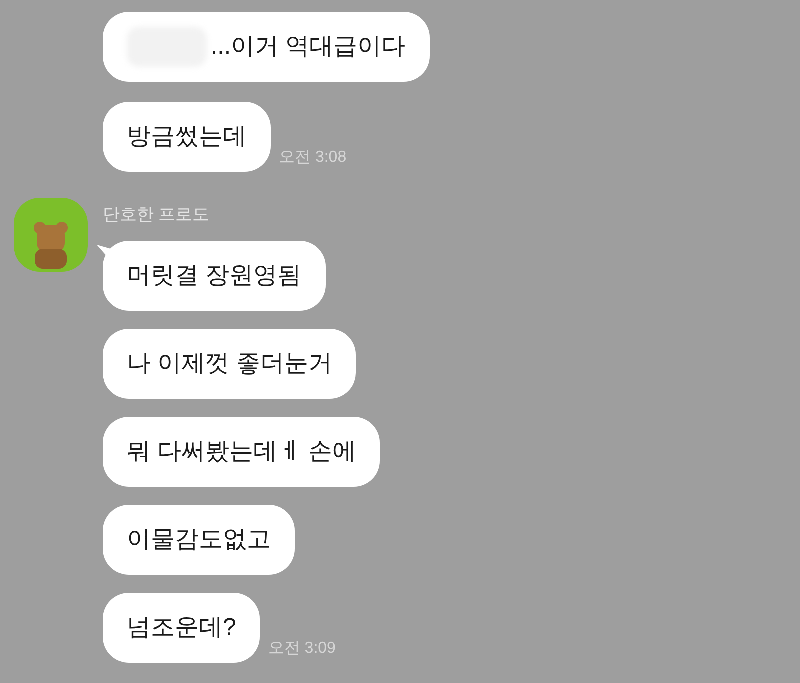 Image resolution: width=800 pixels, height=683 pixels. What do you see at coordinates (181, 628) in the screenshot?
I see `message-bubble: 넘조운데?` at bounding box center [181, 628].